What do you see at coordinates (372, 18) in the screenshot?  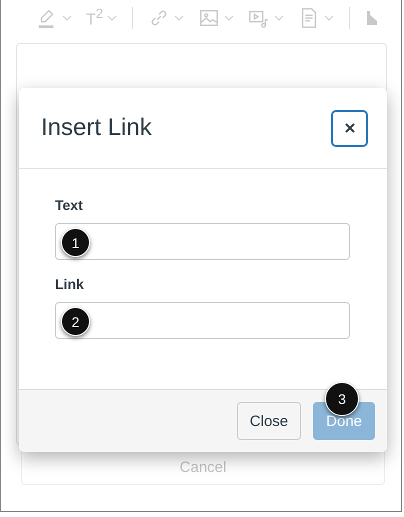 I see `direction-icon` at bounding box center [372, 18].